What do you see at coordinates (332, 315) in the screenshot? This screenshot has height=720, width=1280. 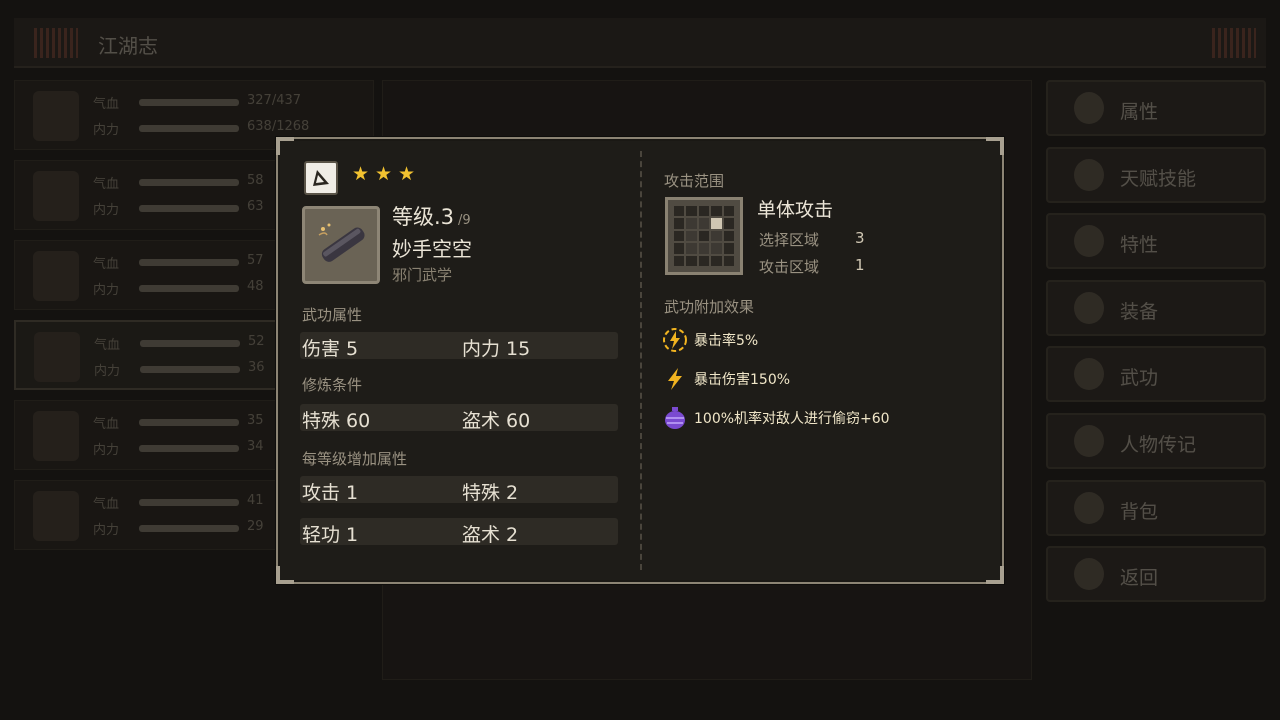 I see `attr-section-title: 武功属性` at bounding box center [332, 315].